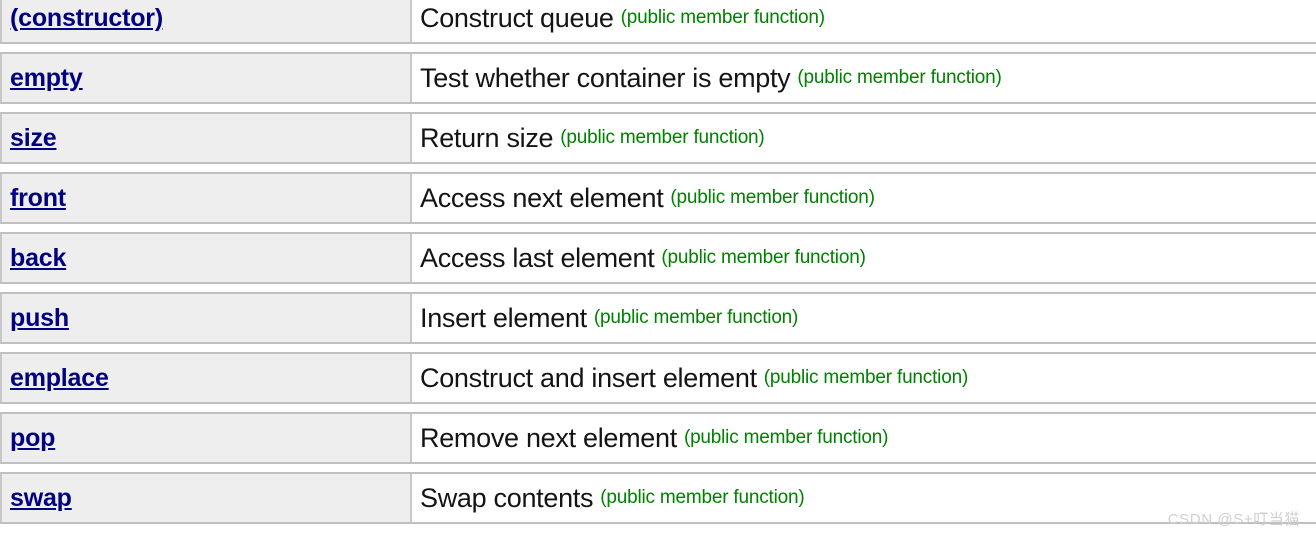  What do you see at coordinates (864, 318) in the screenshot?
I see `member-description-cell: Insert element (public member function)` at bounding box center [864, 318].